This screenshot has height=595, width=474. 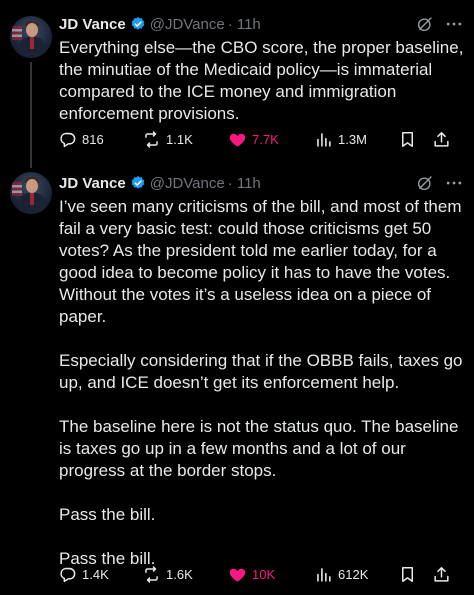 I want to click on views-button: 1.3M, so click(x=340, y=139).